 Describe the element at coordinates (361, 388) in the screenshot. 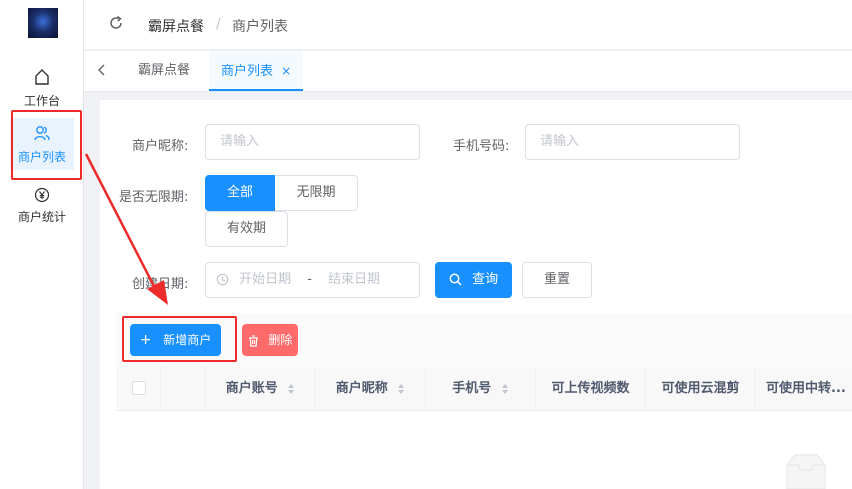

I see `column-label: 商户昵称` at that location.